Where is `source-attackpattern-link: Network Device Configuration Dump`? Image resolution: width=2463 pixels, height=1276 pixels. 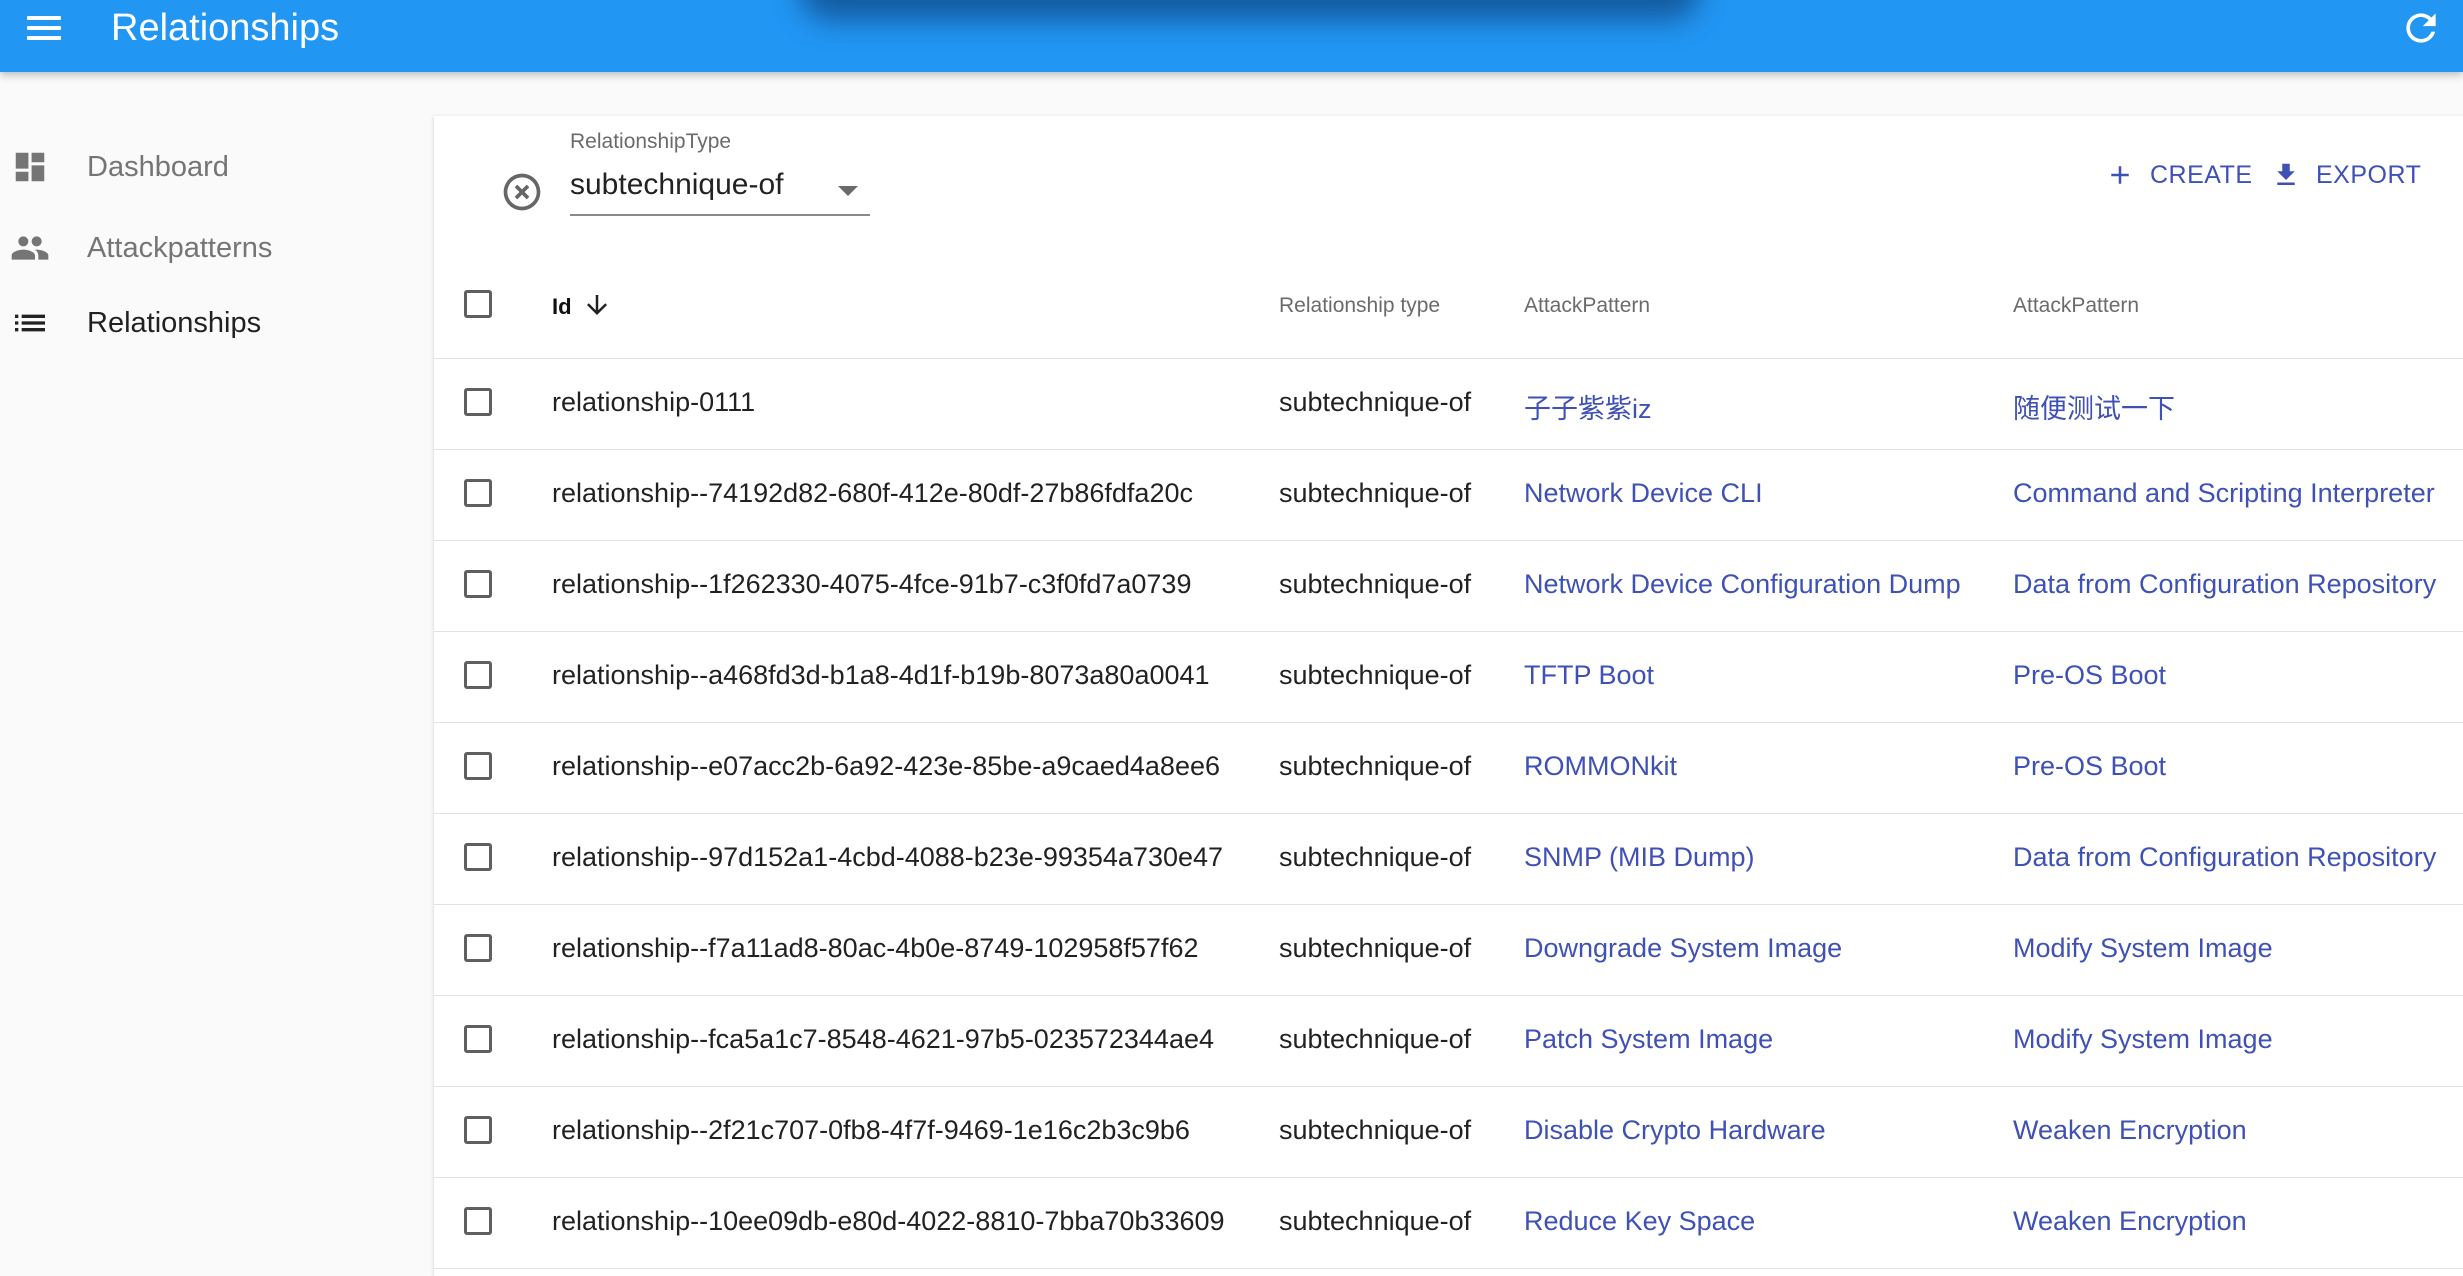 source-attackpattern-link: Network Device Configuration Dump is located at coordinates (1742, 584).